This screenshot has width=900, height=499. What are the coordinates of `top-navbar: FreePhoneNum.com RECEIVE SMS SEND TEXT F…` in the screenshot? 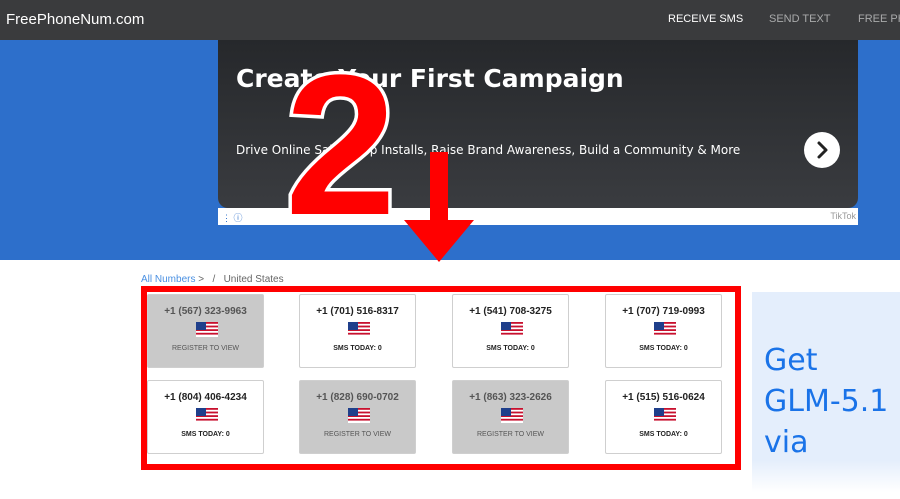 It's located at (450, 20).